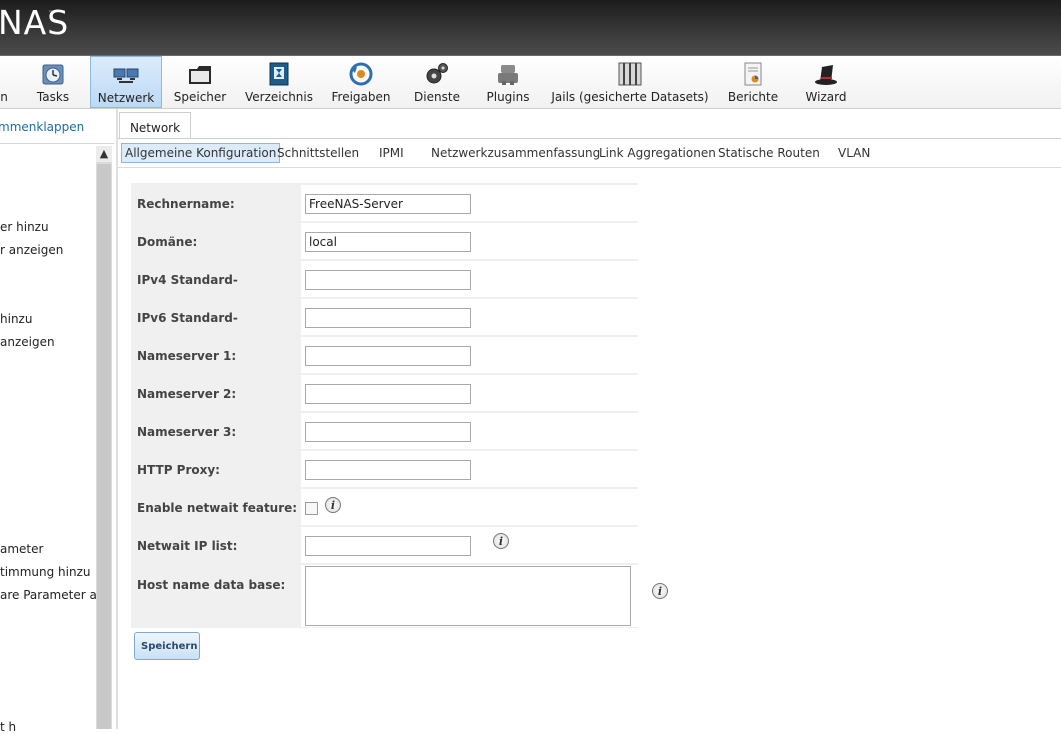 This screenshot has width=1061, height=734. Describe the element at coordinates (391, 153) in the screenshot. I see `subtab-ipmi: IPMI` at that location.